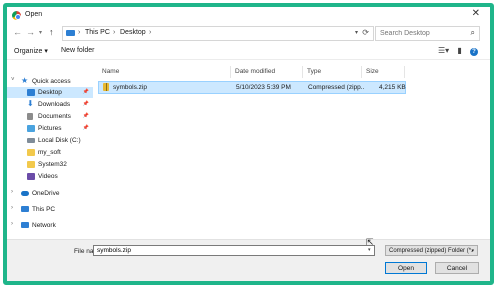 This screenshot has height=291, width=497. I want to click on sidebar-item-network: › Network, so click(50, 225).